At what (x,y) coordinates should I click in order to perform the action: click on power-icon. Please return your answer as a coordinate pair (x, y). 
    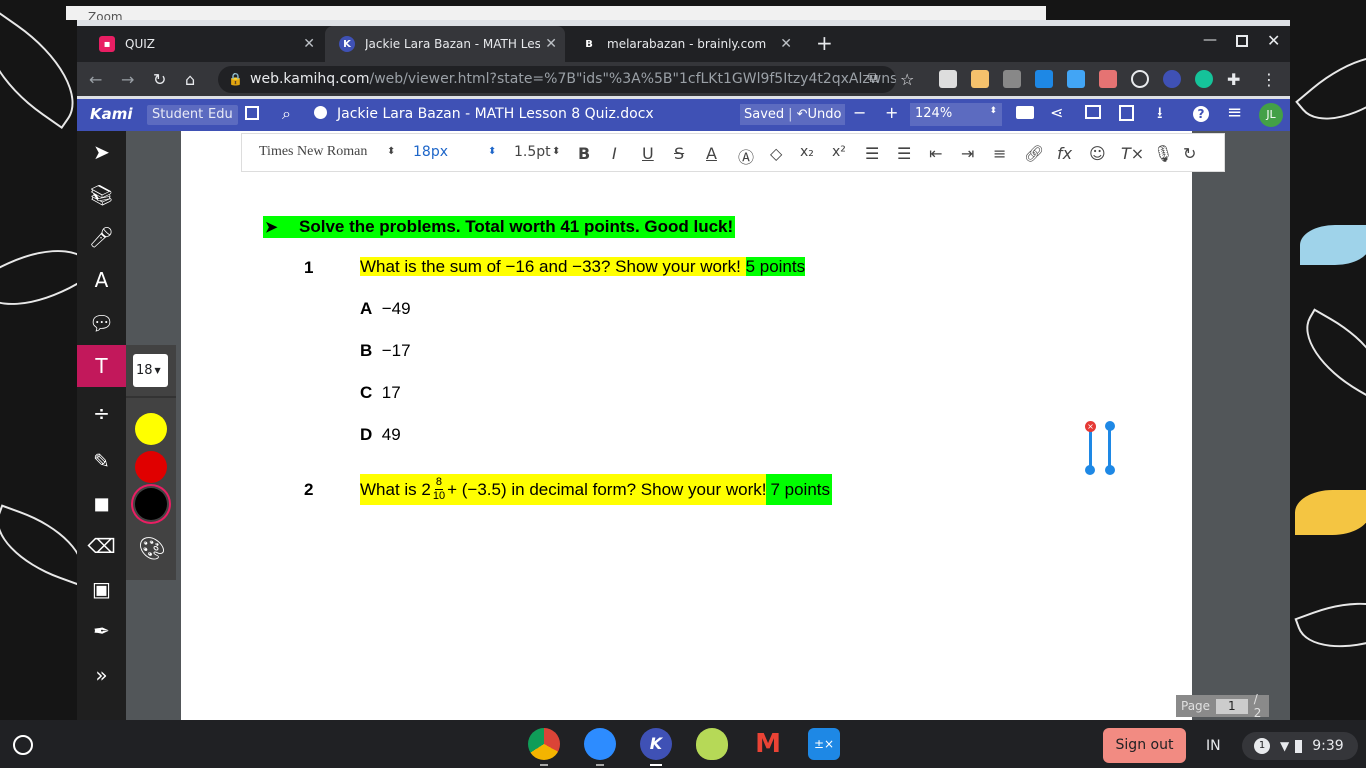
    Looking at the image, I should click on (1140, 79).